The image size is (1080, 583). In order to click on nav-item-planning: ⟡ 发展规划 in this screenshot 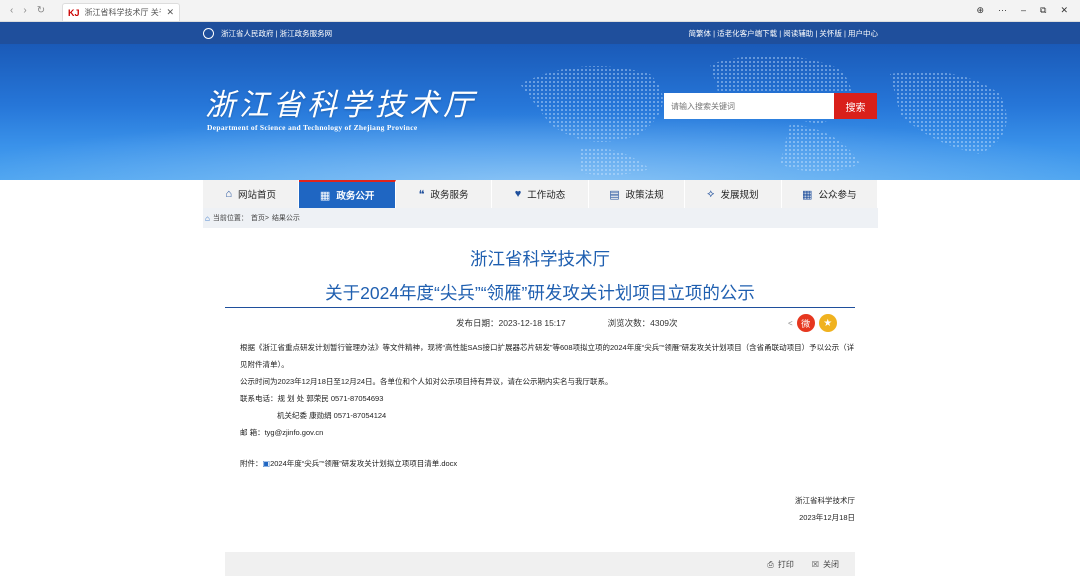, I will do `click(733, 194)`.